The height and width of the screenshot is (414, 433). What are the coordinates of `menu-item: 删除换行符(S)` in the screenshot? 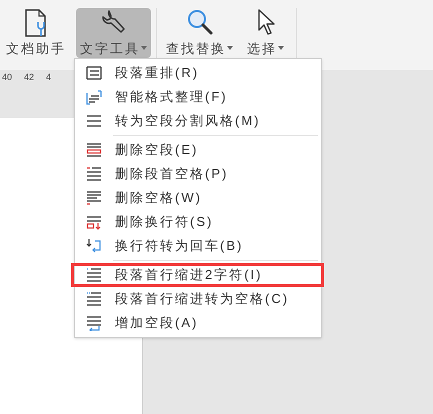 It's located at (198, 222).